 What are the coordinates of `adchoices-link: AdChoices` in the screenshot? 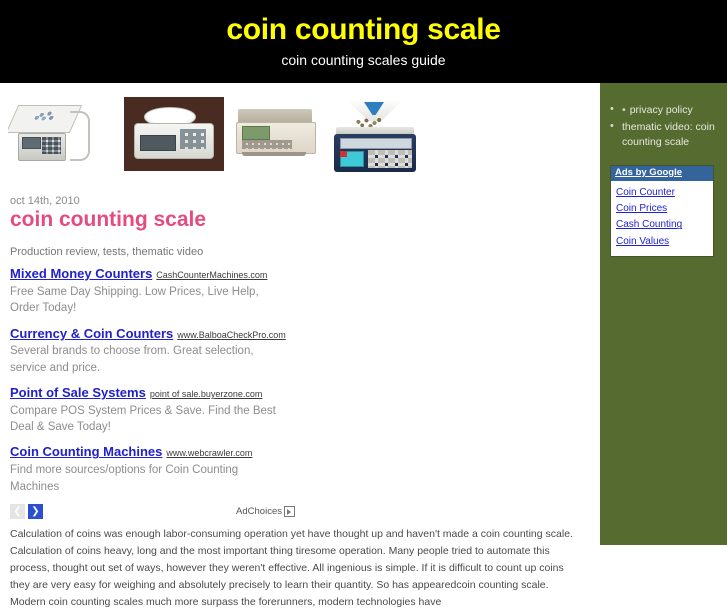 It's located at (265, 512).